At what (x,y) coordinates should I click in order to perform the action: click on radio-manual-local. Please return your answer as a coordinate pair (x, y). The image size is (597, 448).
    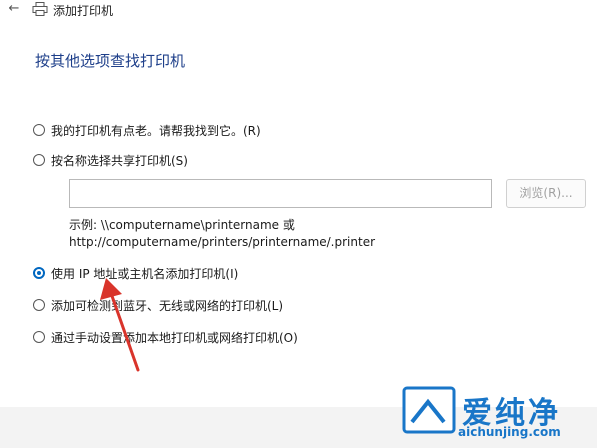
    Looking at the image, I should click on (39, 337).